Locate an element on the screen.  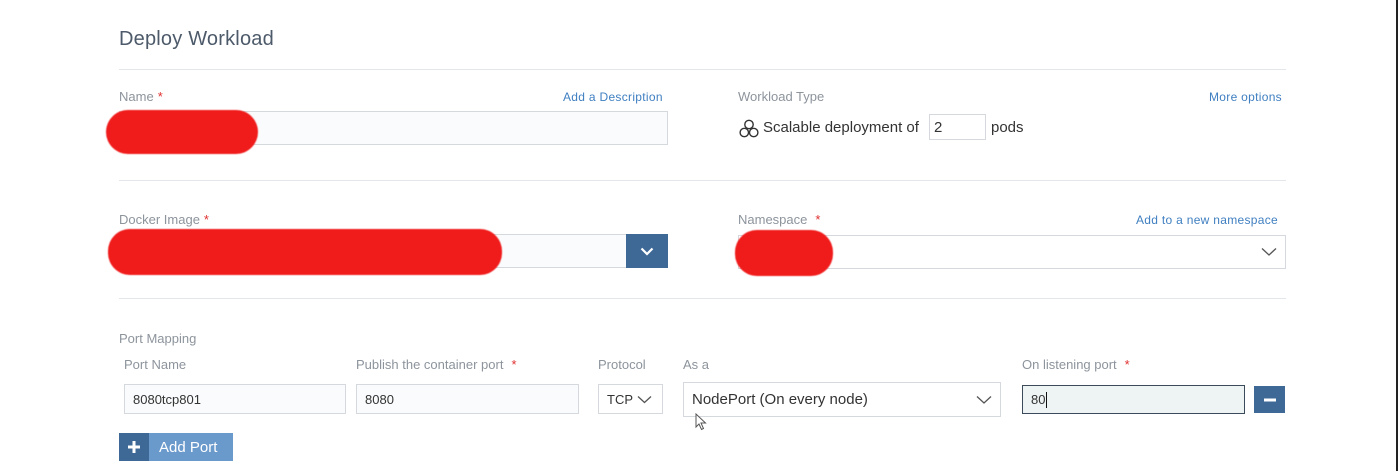
page-title: Deploy Workload is located at coordinates (196, 39).